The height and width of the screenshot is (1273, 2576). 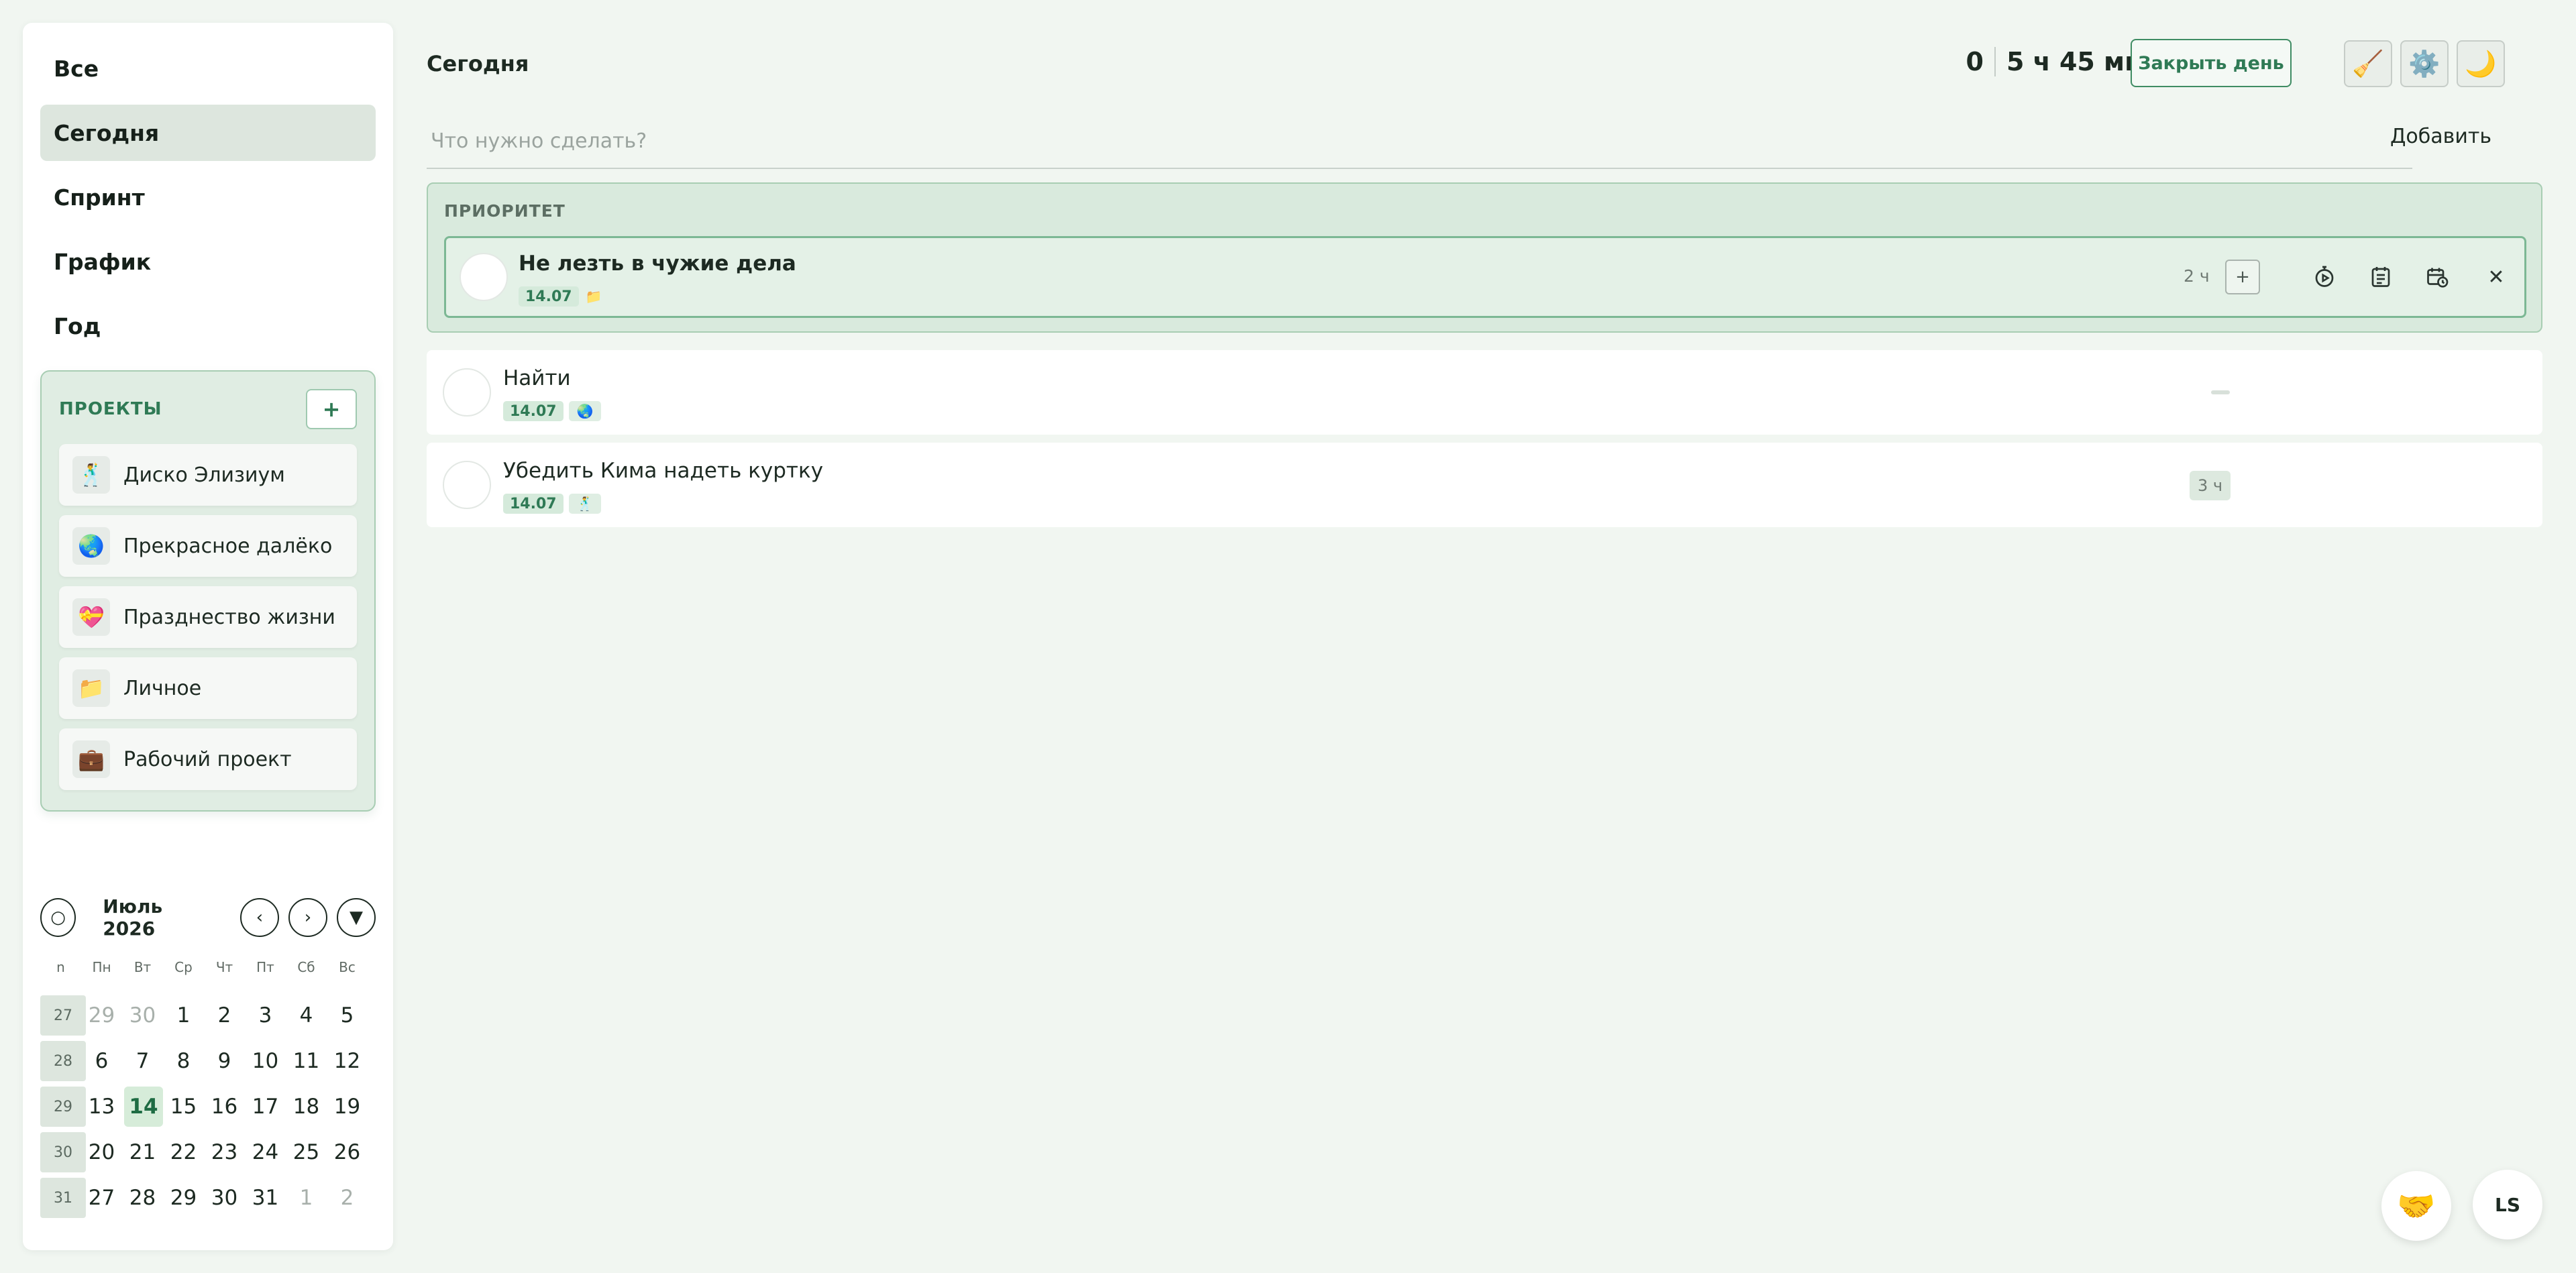 I want to click on notes-icon, so click(x=2381, y=277).